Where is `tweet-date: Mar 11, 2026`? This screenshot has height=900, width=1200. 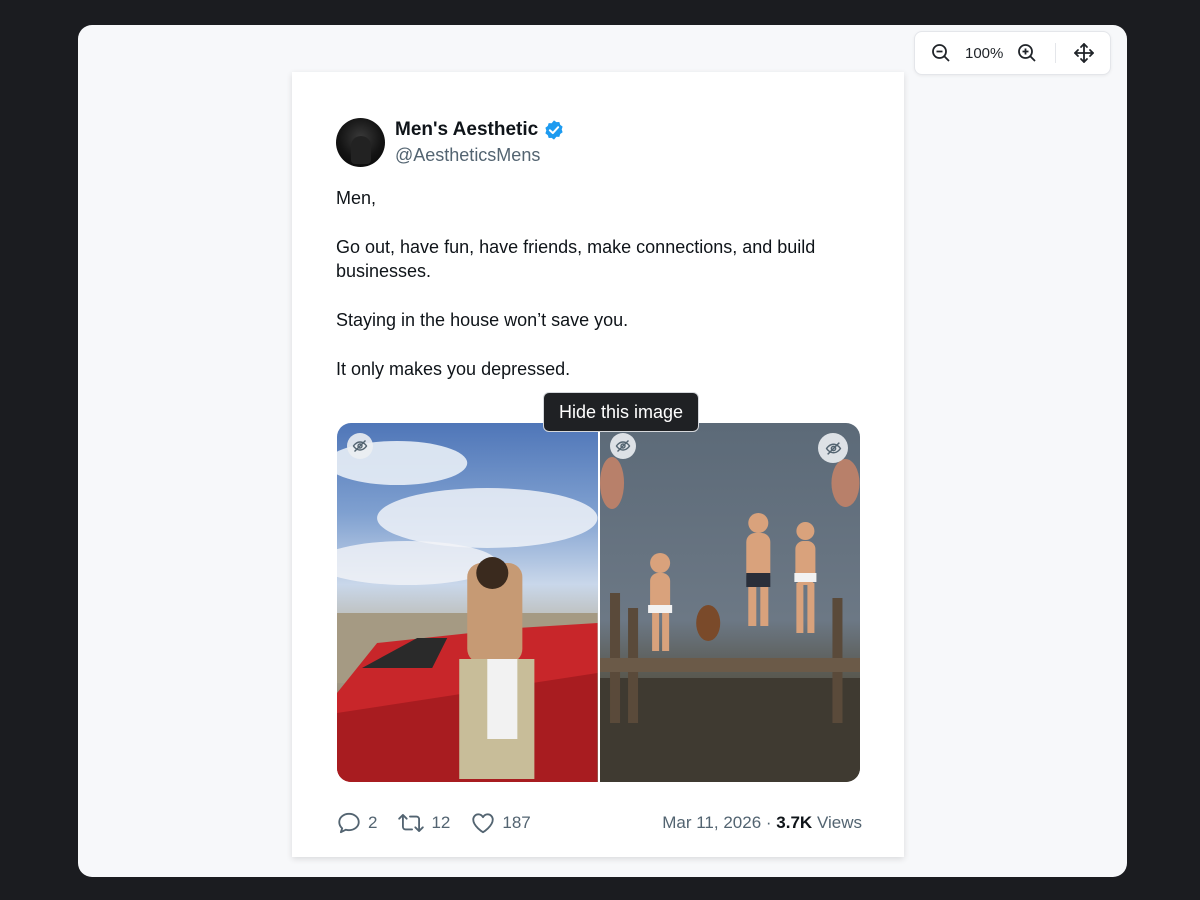
tweet-date: Mar 11, 2026 is located at coordinates (711, 822).